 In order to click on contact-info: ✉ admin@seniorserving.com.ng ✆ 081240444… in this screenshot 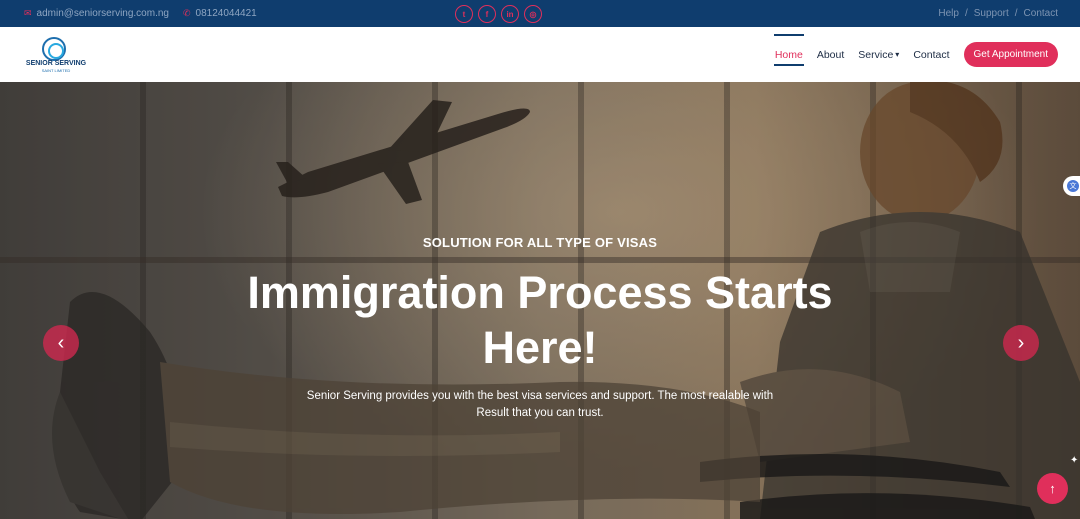, I will do `click(140, 13)`.